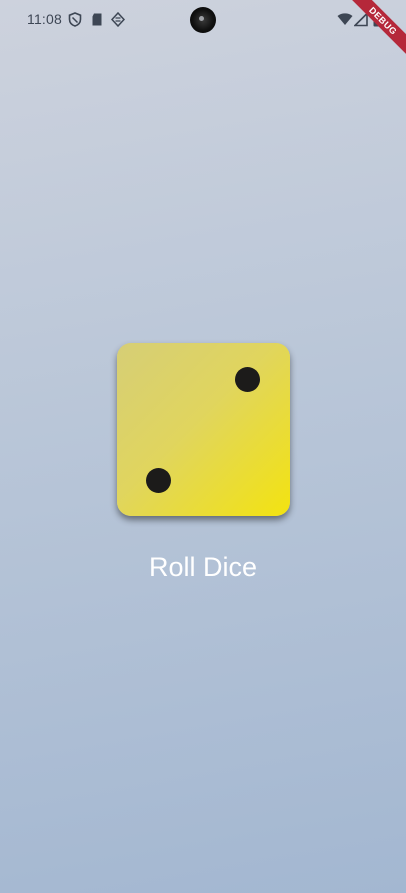 This screenshot has height=893, width=406. I want to click on dice-face, so click(203, 429).